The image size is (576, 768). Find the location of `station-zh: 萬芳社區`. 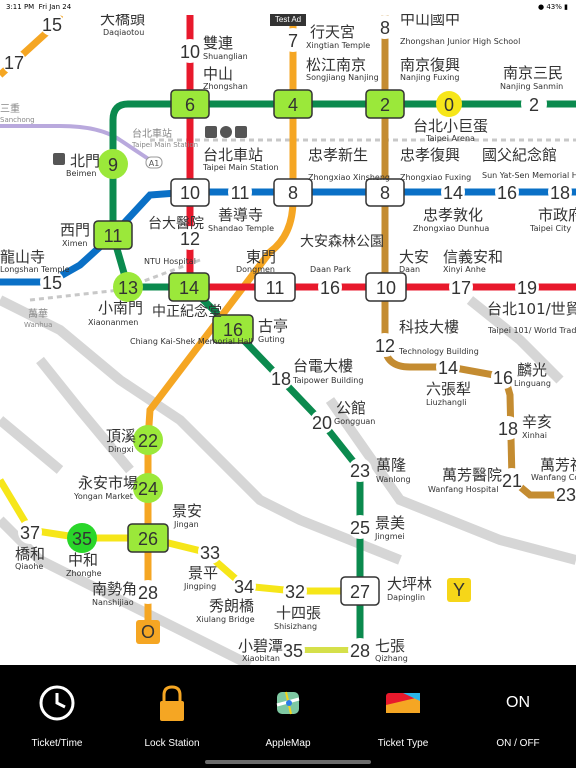

station-zh: 萬芳社區 is located at coordinates (558, 465).